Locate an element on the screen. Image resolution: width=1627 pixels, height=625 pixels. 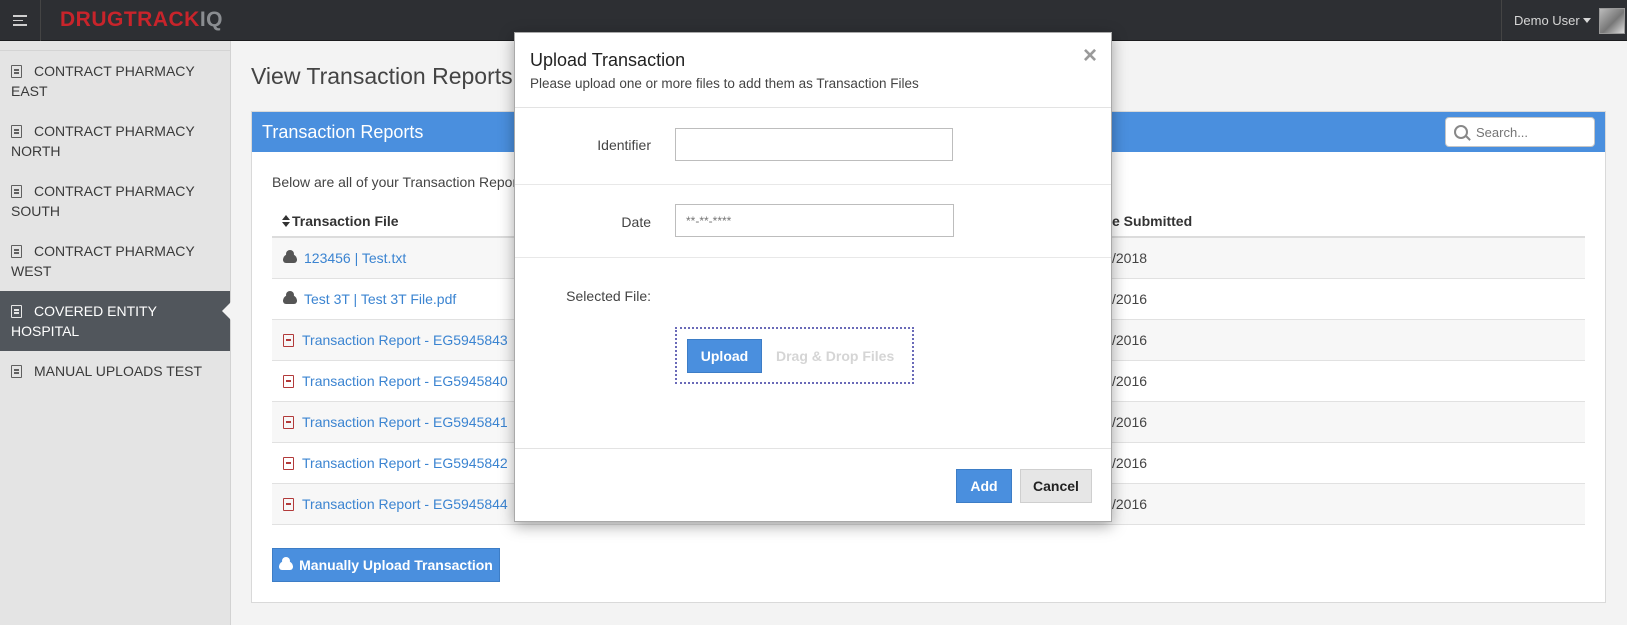
sort-icon is located at coordinates (286, 221).